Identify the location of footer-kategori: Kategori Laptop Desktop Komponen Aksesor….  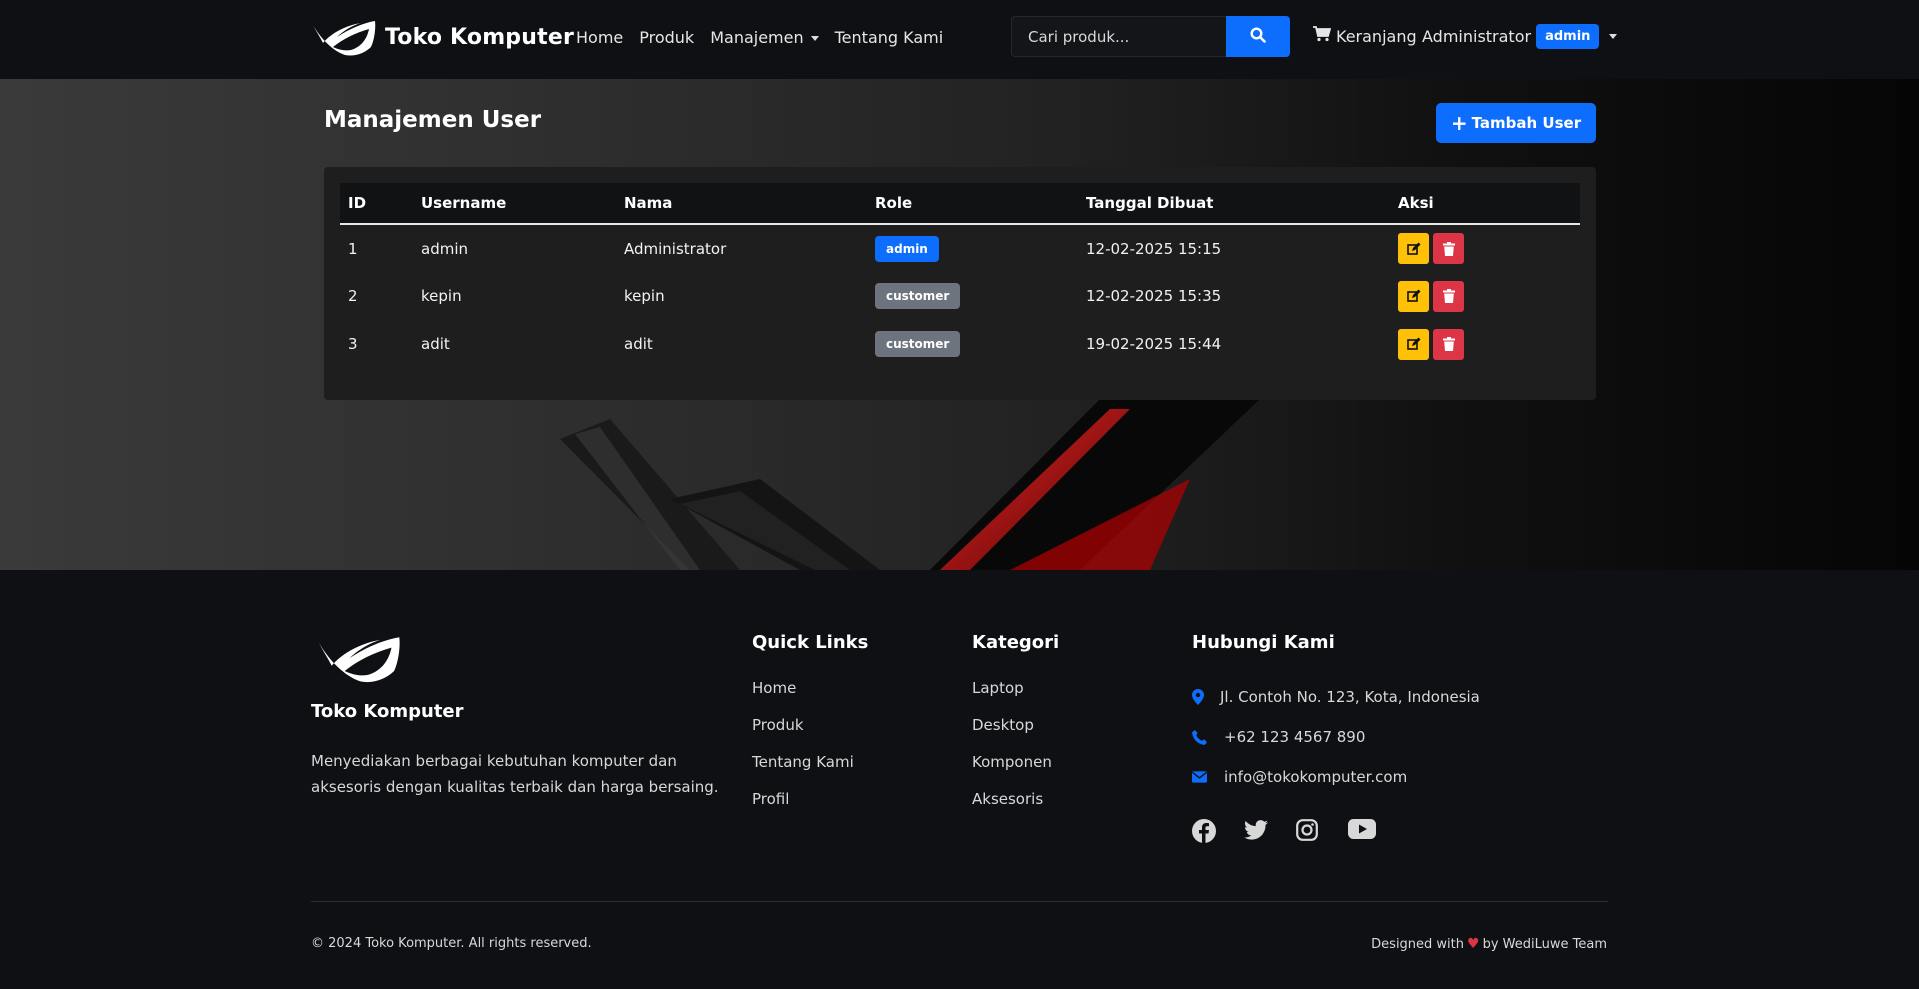
(1015, 729).